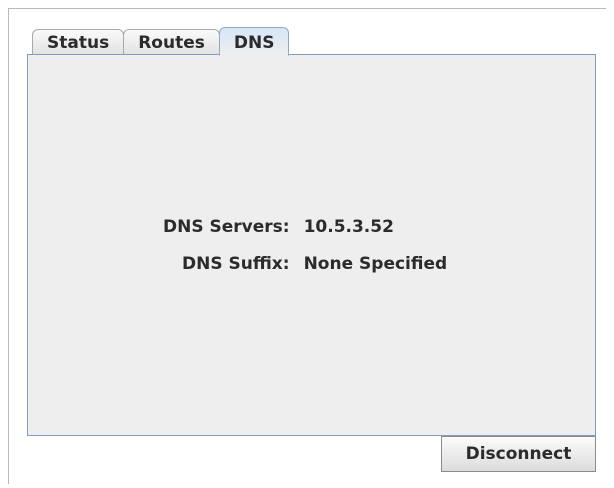  Describe the element at coordinates (348, 227) in the screenshot. I see `dns-servers-value: 10.5.3.52` at that location.